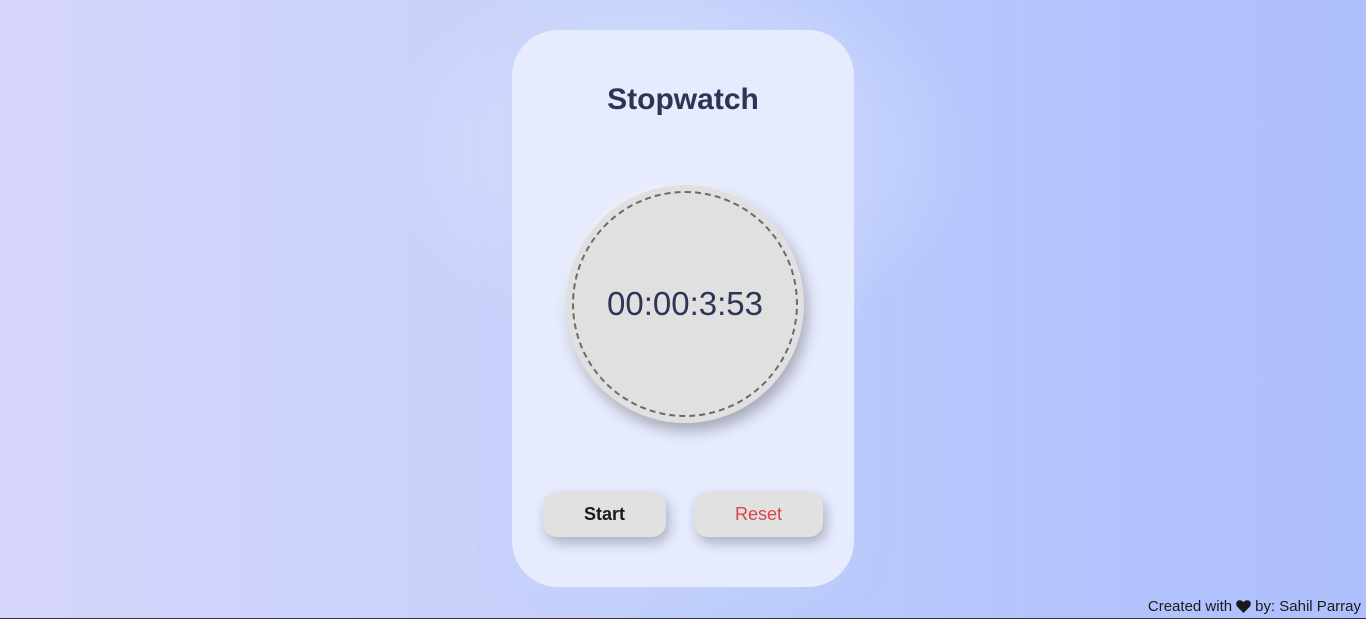  Describe the element at coordinates (1308, 606) in the screenshot. I see `footer-author: by: Sahil Parray` at that location.